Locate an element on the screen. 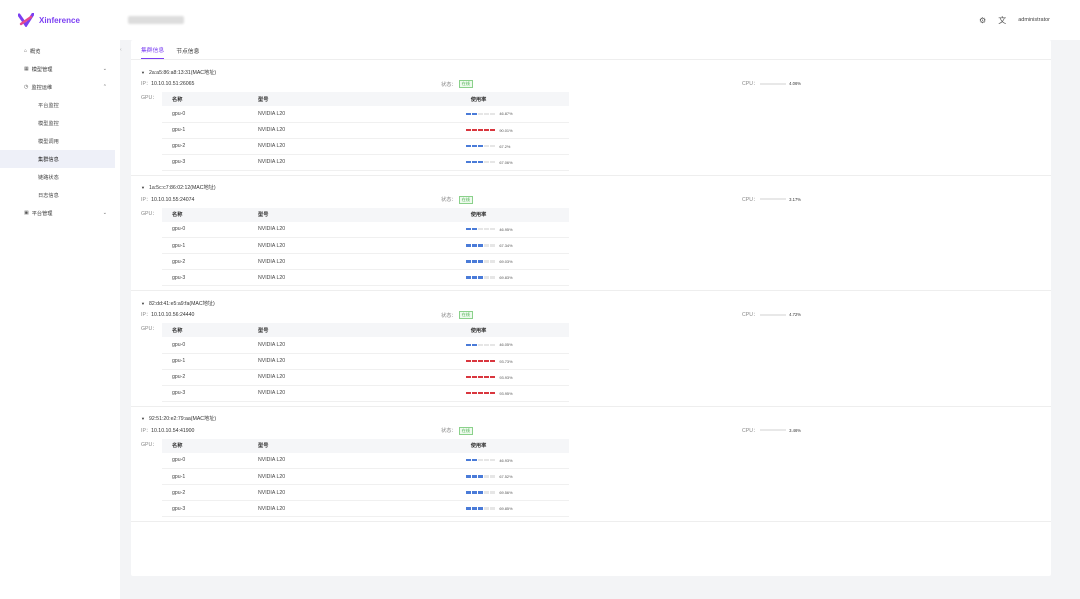  status-badge: 在线 is located at coordinates (465, 199).